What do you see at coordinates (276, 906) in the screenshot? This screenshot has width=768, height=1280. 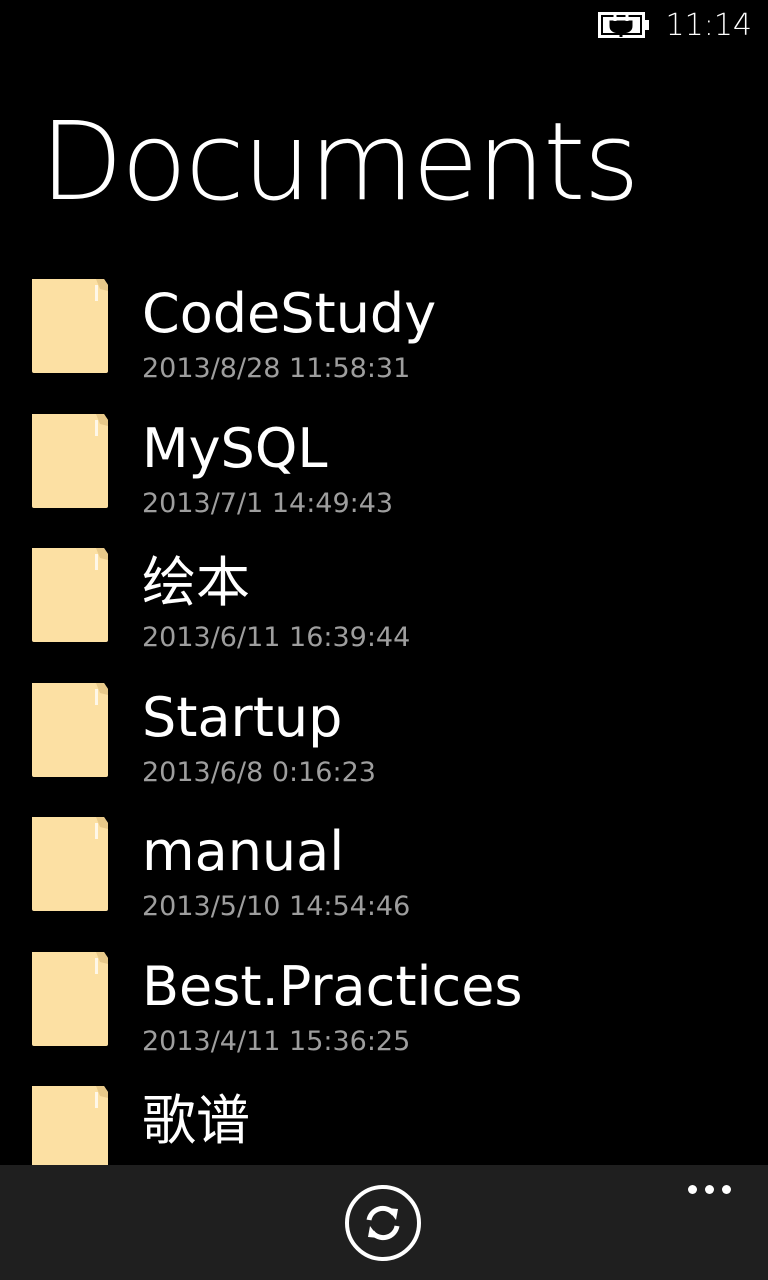 I see `item-date: 2013/5/10 14:54:46` at bounding box center [276, 906].